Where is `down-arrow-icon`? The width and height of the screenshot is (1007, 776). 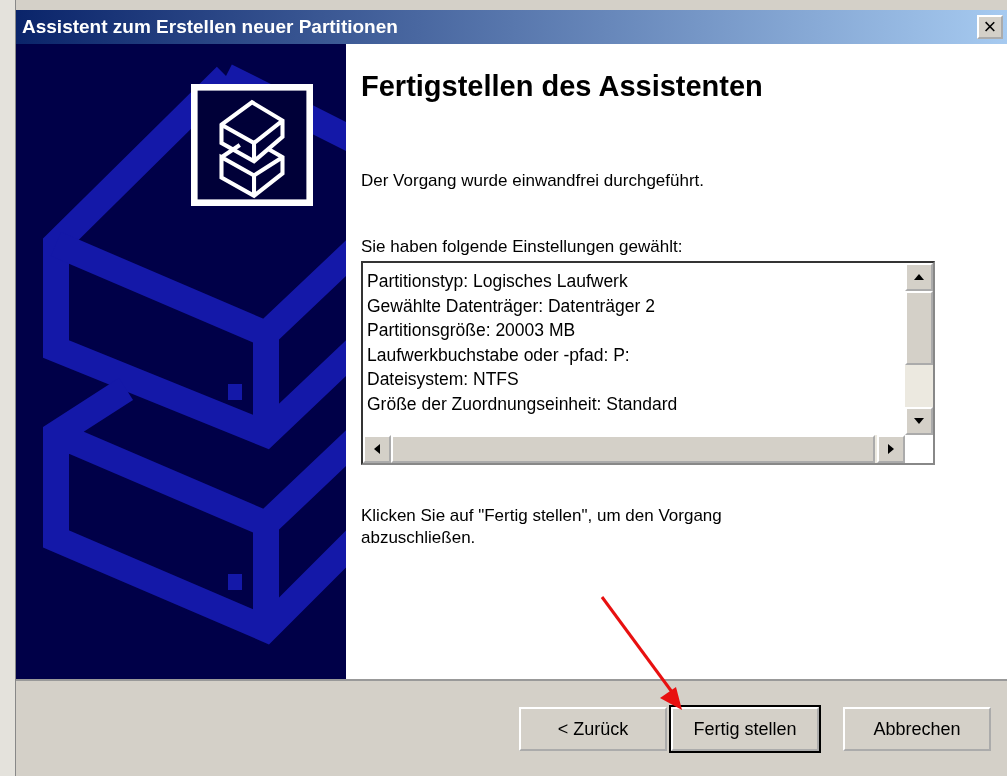 down-arrow-icon is located at coordinates (919, 421).